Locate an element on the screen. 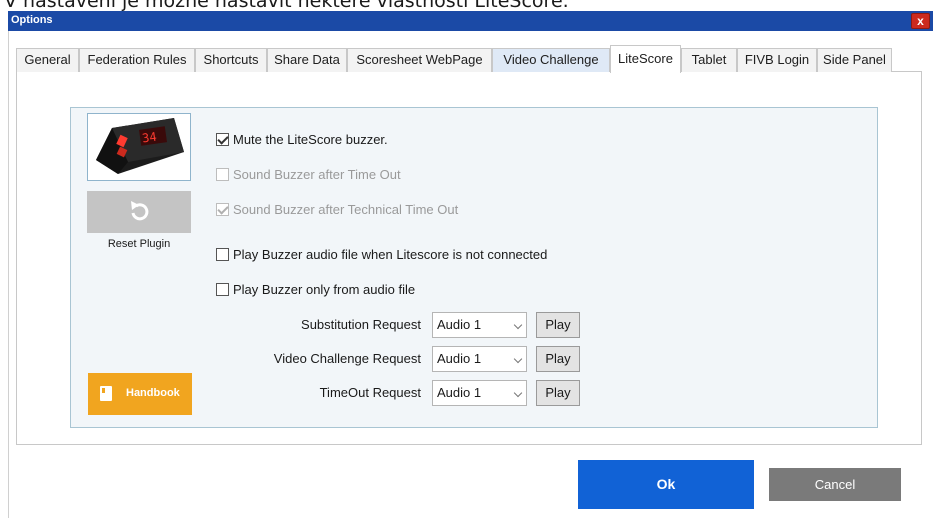  handbook-label: Handbook is located at coordinates (153, 393).